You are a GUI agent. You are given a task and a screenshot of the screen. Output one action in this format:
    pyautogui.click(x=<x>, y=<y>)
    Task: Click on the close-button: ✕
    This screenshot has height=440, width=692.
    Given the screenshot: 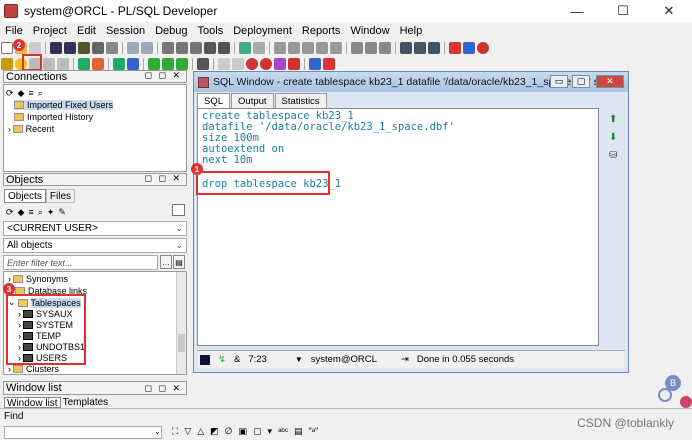 What is the action you would take?
    pyautogui.click(x=669, y=11)
    